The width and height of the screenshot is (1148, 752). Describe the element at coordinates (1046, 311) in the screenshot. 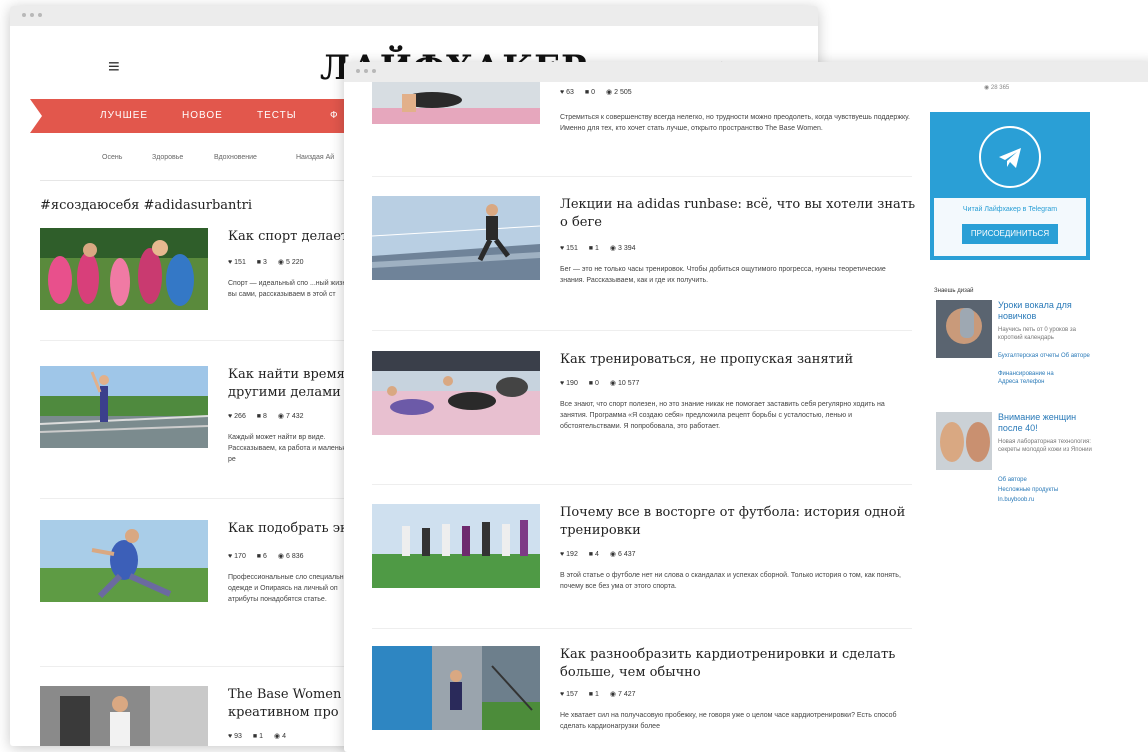

I see `ad-title: Уроки вокала для новичков` at that location.